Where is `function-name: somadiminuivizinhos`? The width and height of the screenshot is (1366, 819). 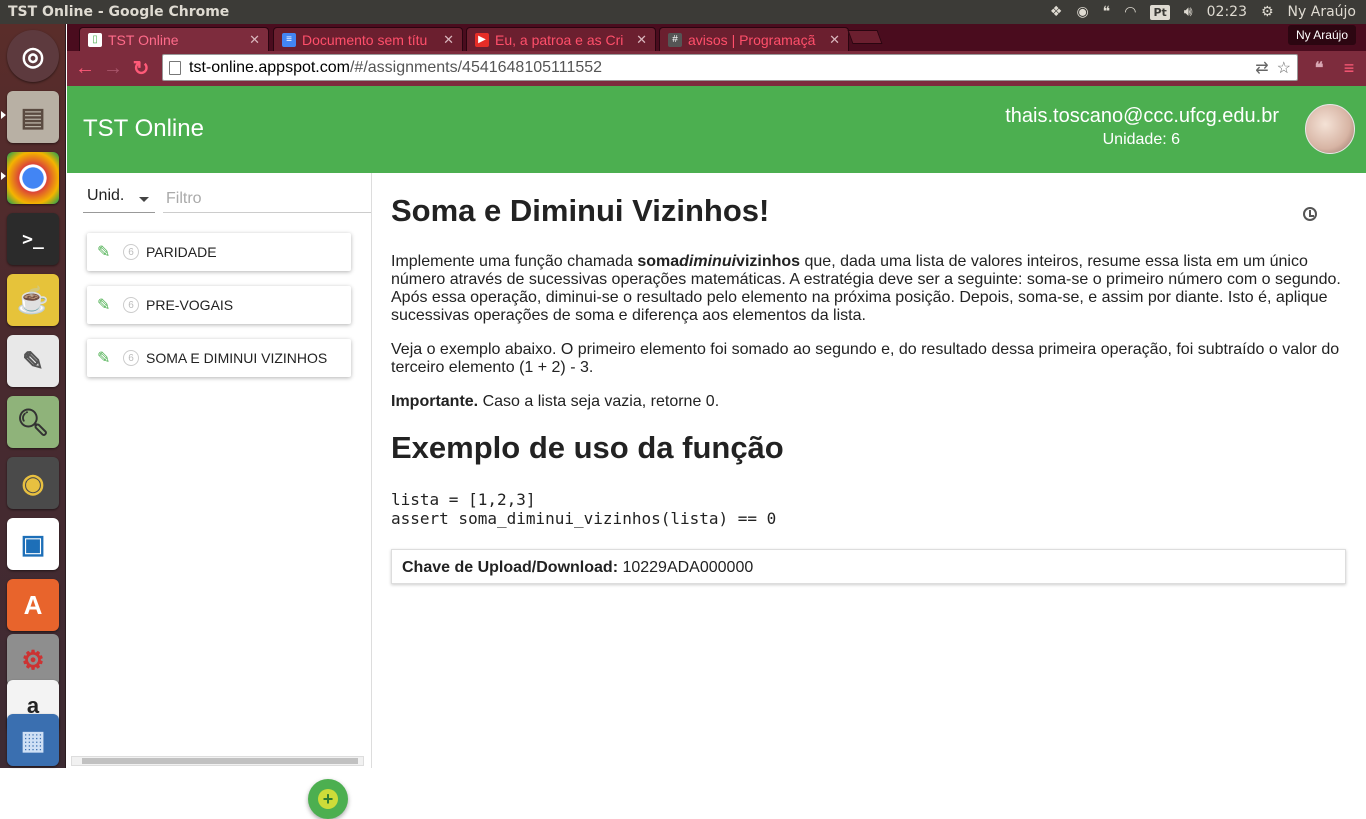
function-name: somadiminuivizinhos is located at coordinates (718, 261).